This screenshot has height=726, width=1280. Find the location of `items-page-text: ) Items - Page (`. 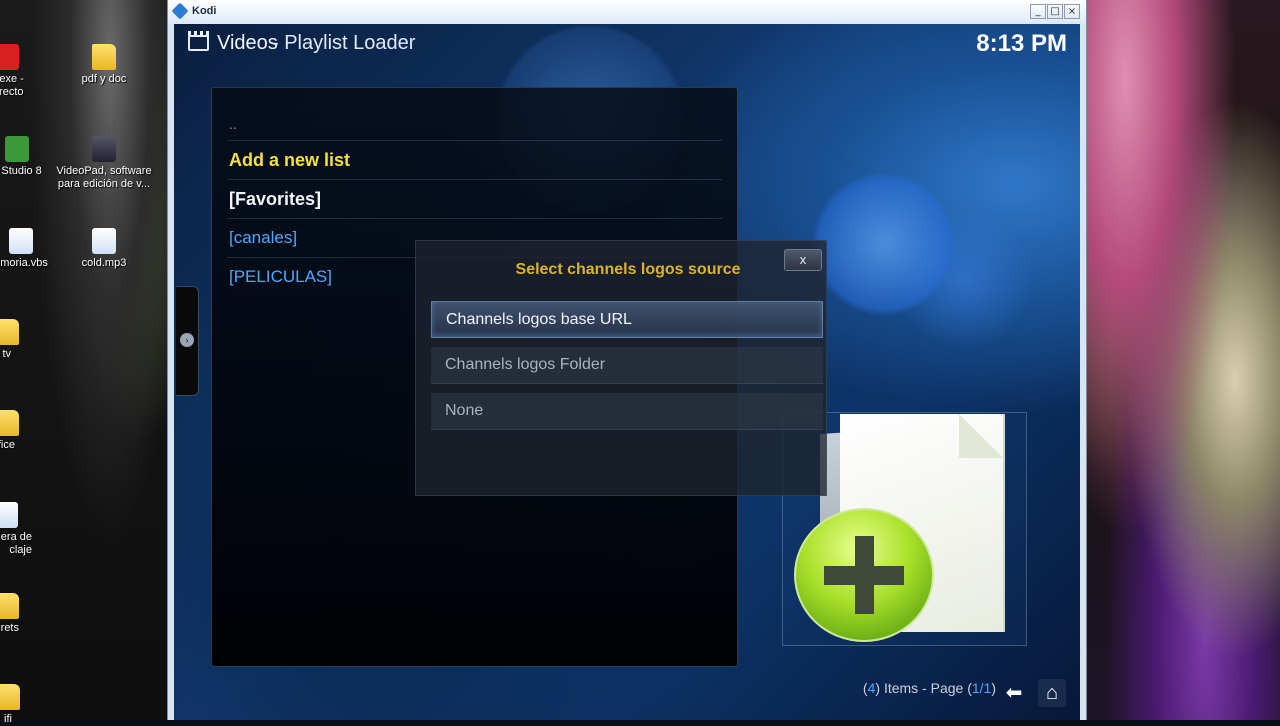

items-page-text: ) Items - Page ( is located at coordinates (923, 688).